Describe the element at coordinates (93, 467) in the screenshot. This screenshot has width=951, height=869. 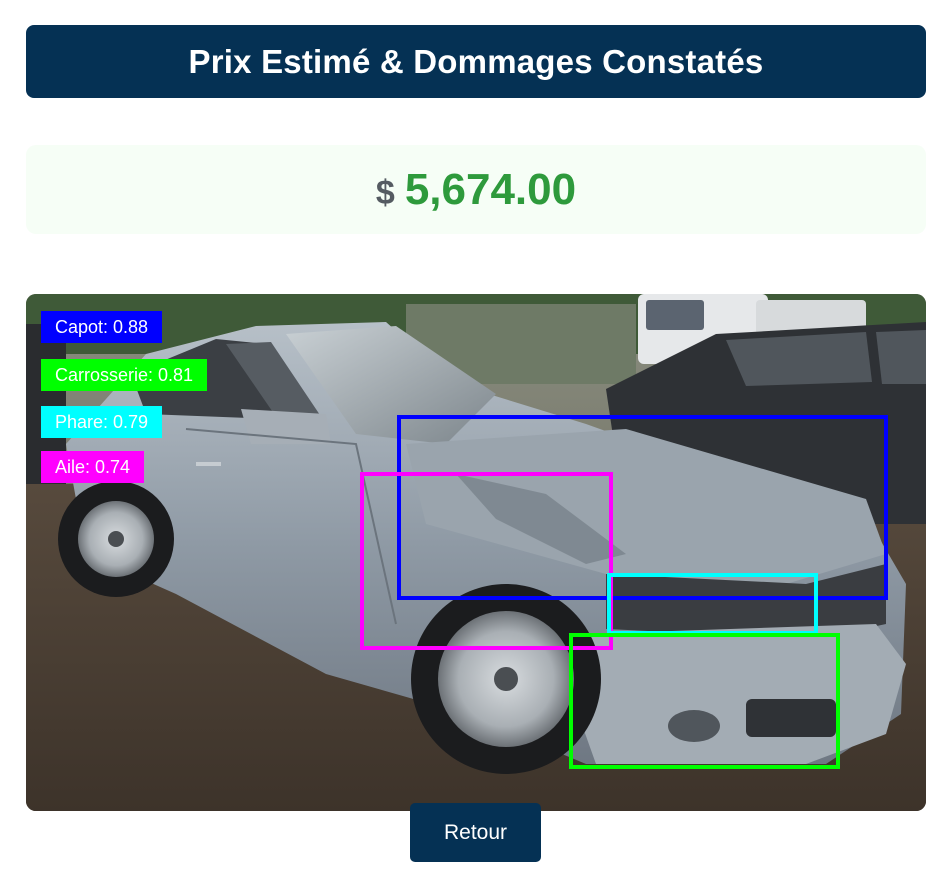
I see `detection-label-aile: Aile: 0.74` at that location.